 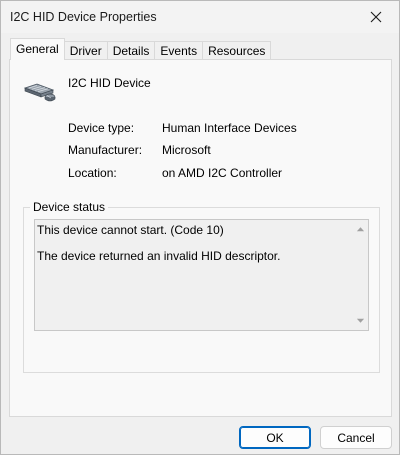 What do you see at coordinates (237, 50) in the screenshot?
I see `tab-resources: Resources` at bounding box center [237, 50].